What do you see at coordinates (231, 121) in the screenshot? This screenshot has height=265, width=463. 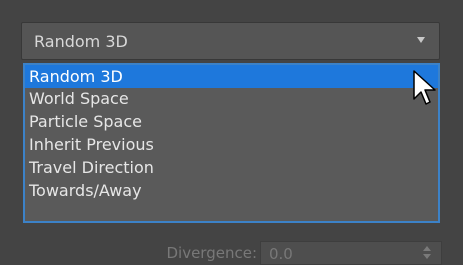 I see `dropdown-item-particle-space: Particle Space` at bounding box center [231, 121].